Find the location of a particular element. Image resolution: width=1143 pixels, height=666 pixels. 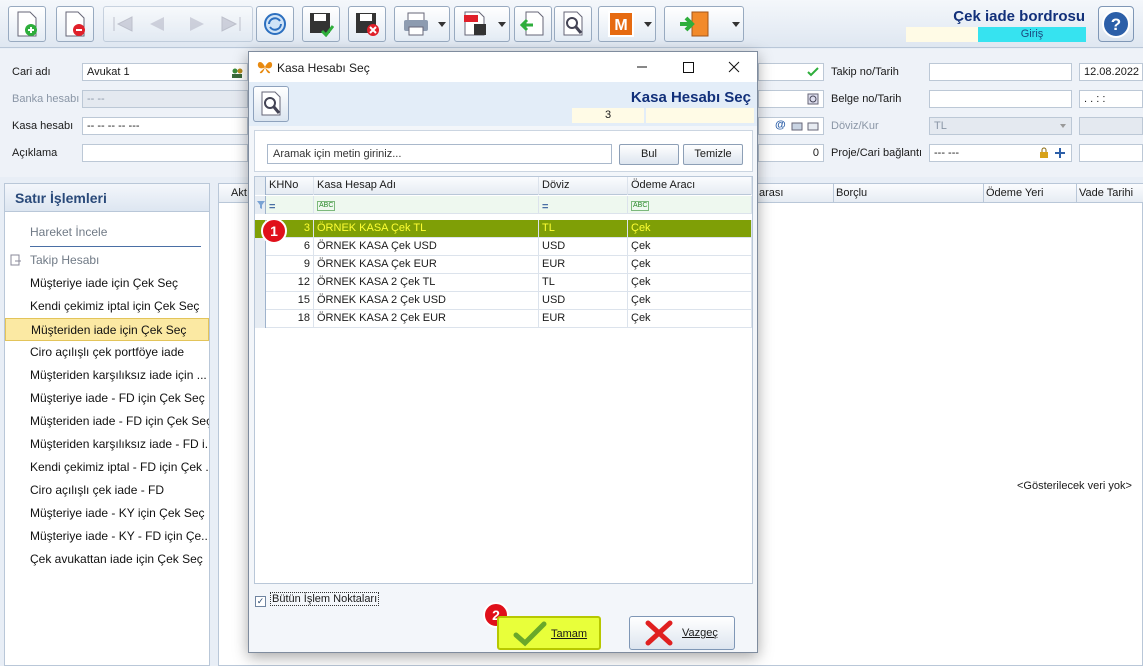

col-kasa-hesap-adi: Kasa Hesap Adı is located at coordinates (426, 186).